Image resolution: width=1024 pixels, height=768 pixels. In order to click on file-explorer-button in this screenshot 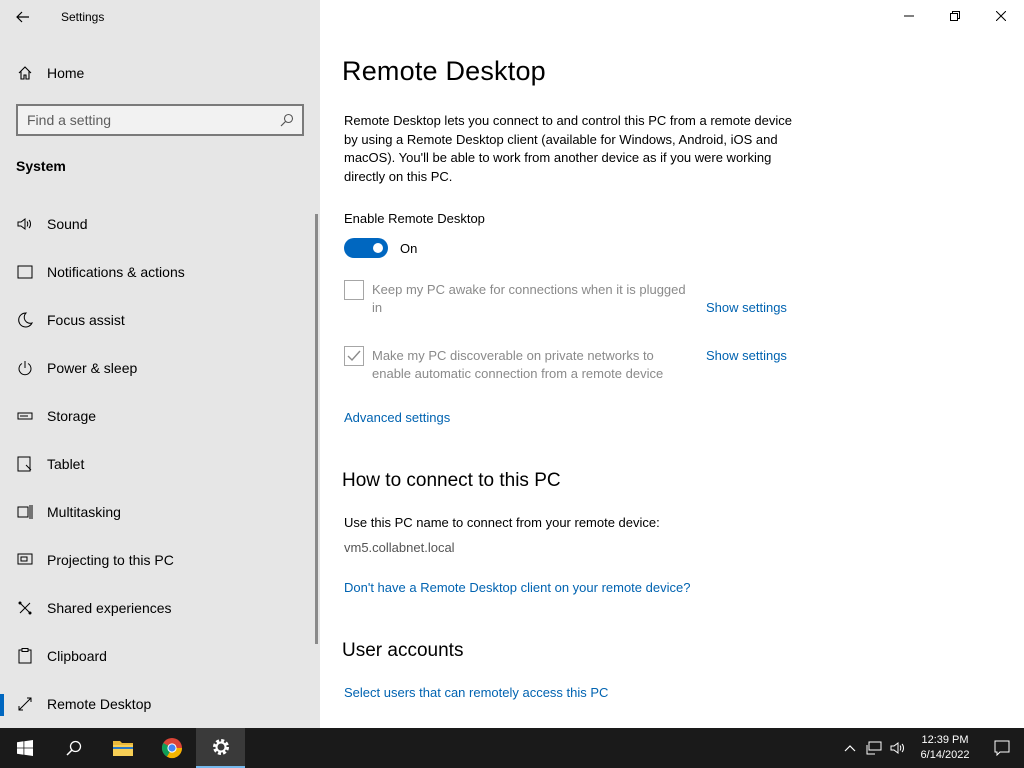, I will do `click(122, 748)`.